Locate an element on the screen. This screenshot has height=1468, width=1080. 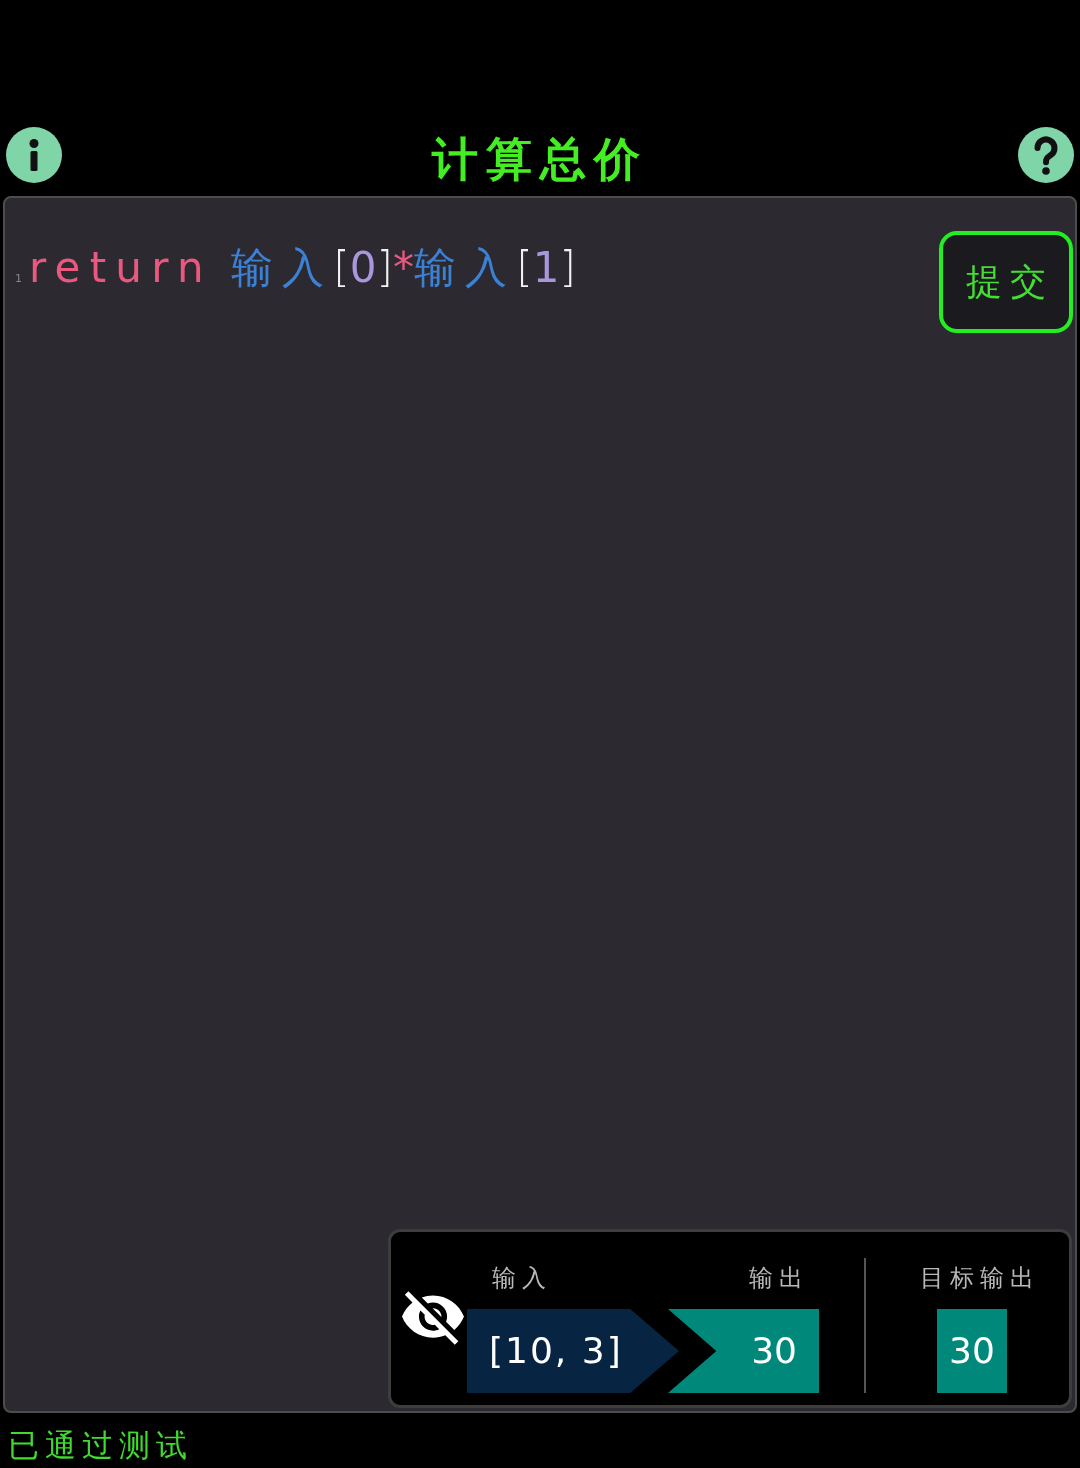
code-number: 1 is located at coordinates (546, 268).